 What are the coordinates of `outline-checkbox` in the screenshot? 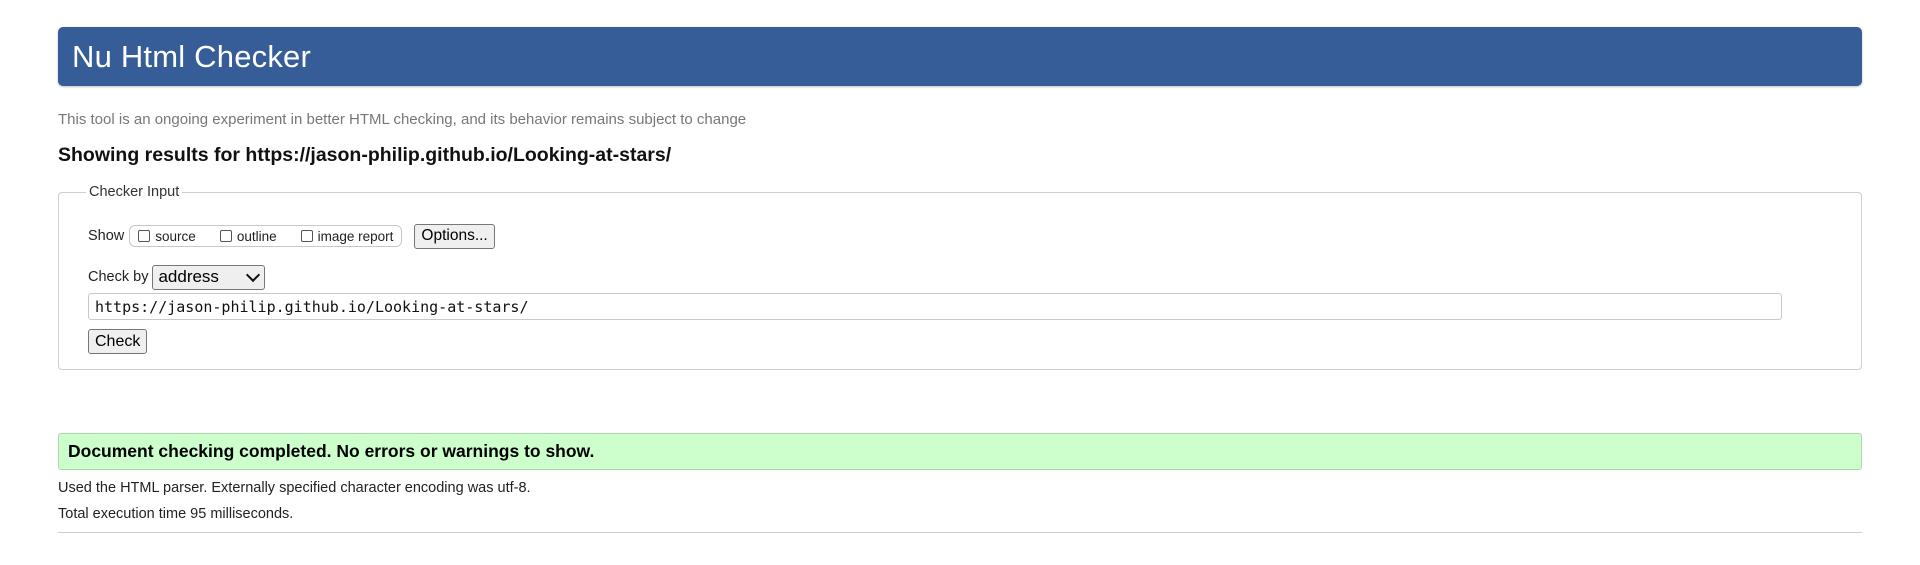 It's located at (225, 236).